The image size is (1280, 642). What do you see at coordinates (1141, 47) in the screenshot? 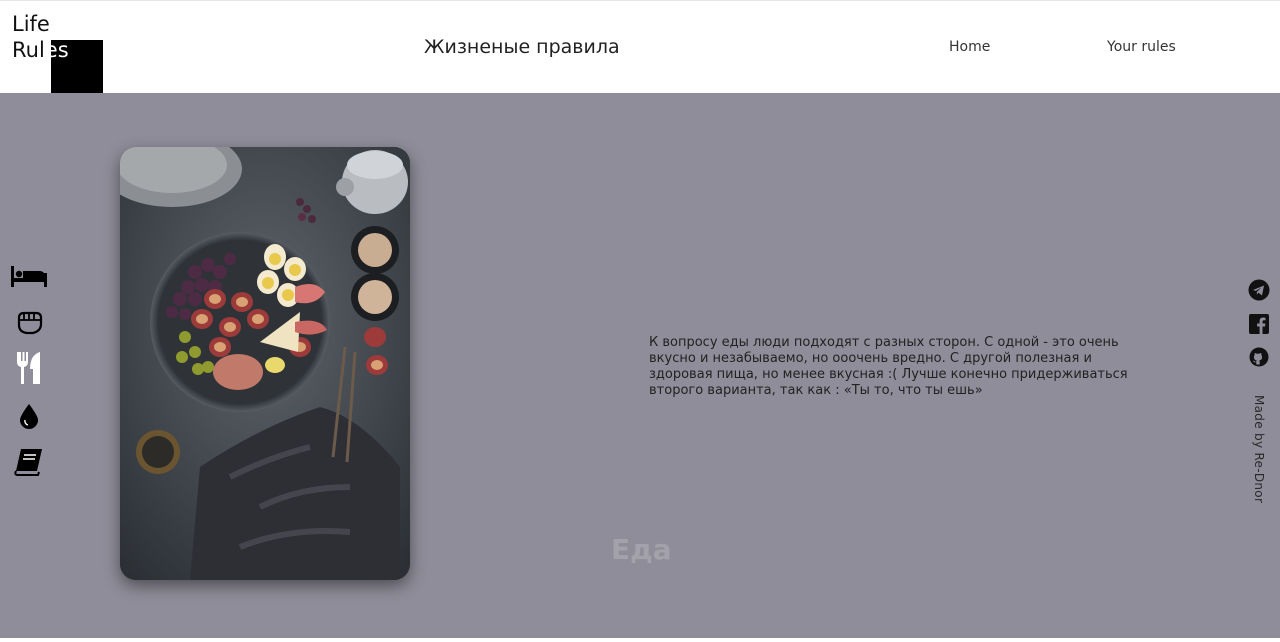
I see `nav-your-rules-link: Your rules` at bounding box center [1141, 47].